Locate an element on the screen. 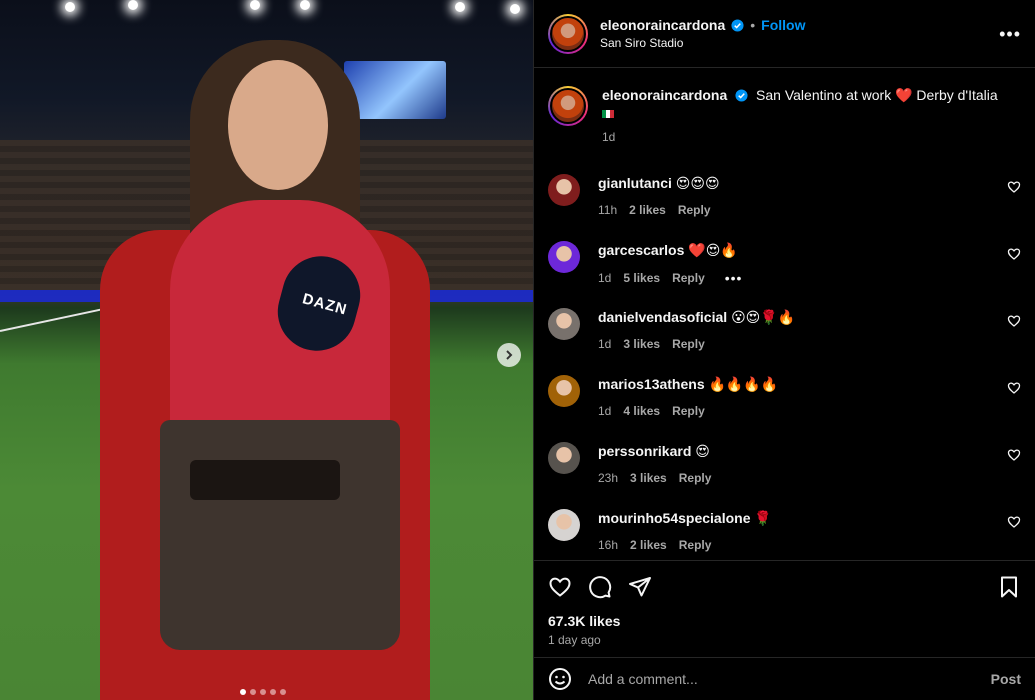  post-comment-button: Post is located at coordinates (1006, 679).